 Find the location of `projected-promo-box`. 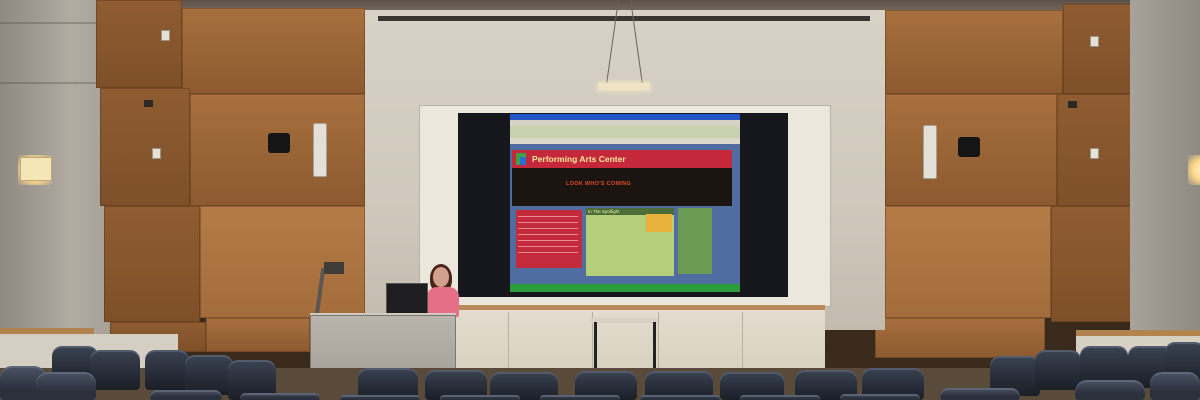

projected-promo-box is located at coordinates (659, 223).